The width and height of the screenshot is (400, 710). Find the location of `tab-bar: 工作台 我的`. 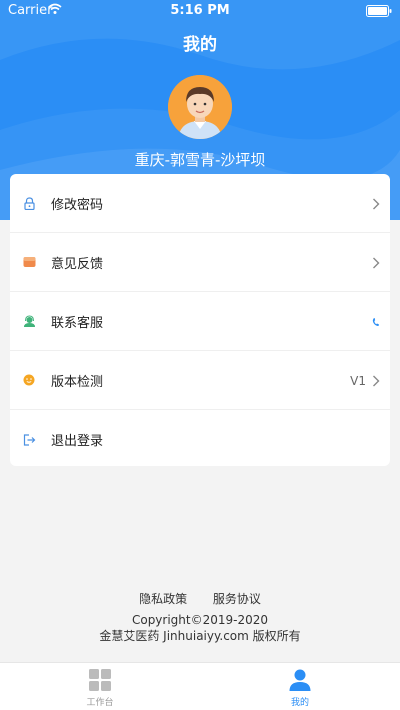

tab-bar: 工作台 我的 is located at coordinates (200, 686).